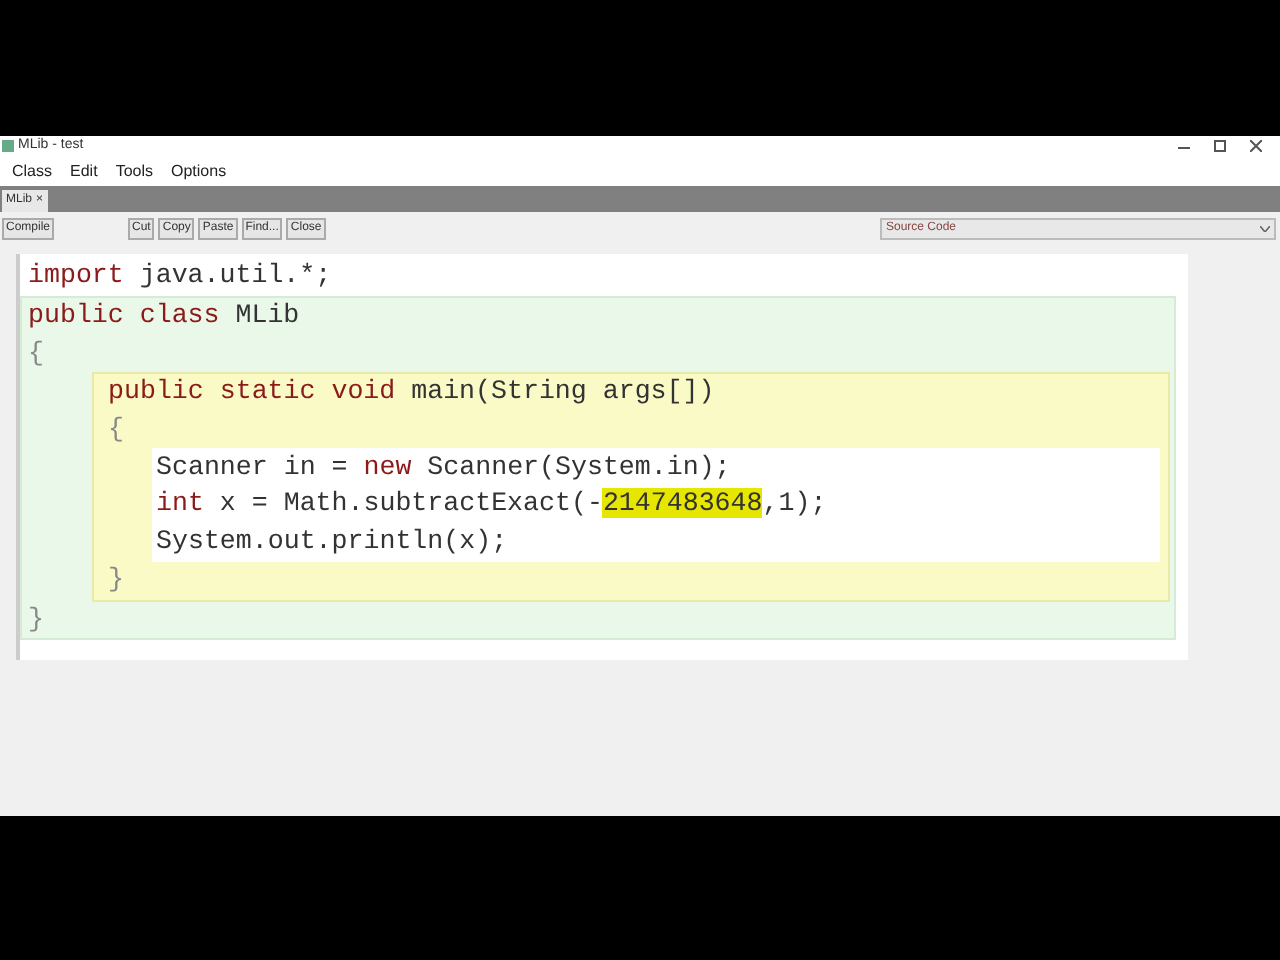  What do you see at coordinates (84, 171) in the screenshot?
I see `menu-item: Edit` at bounding box center [84, 171].